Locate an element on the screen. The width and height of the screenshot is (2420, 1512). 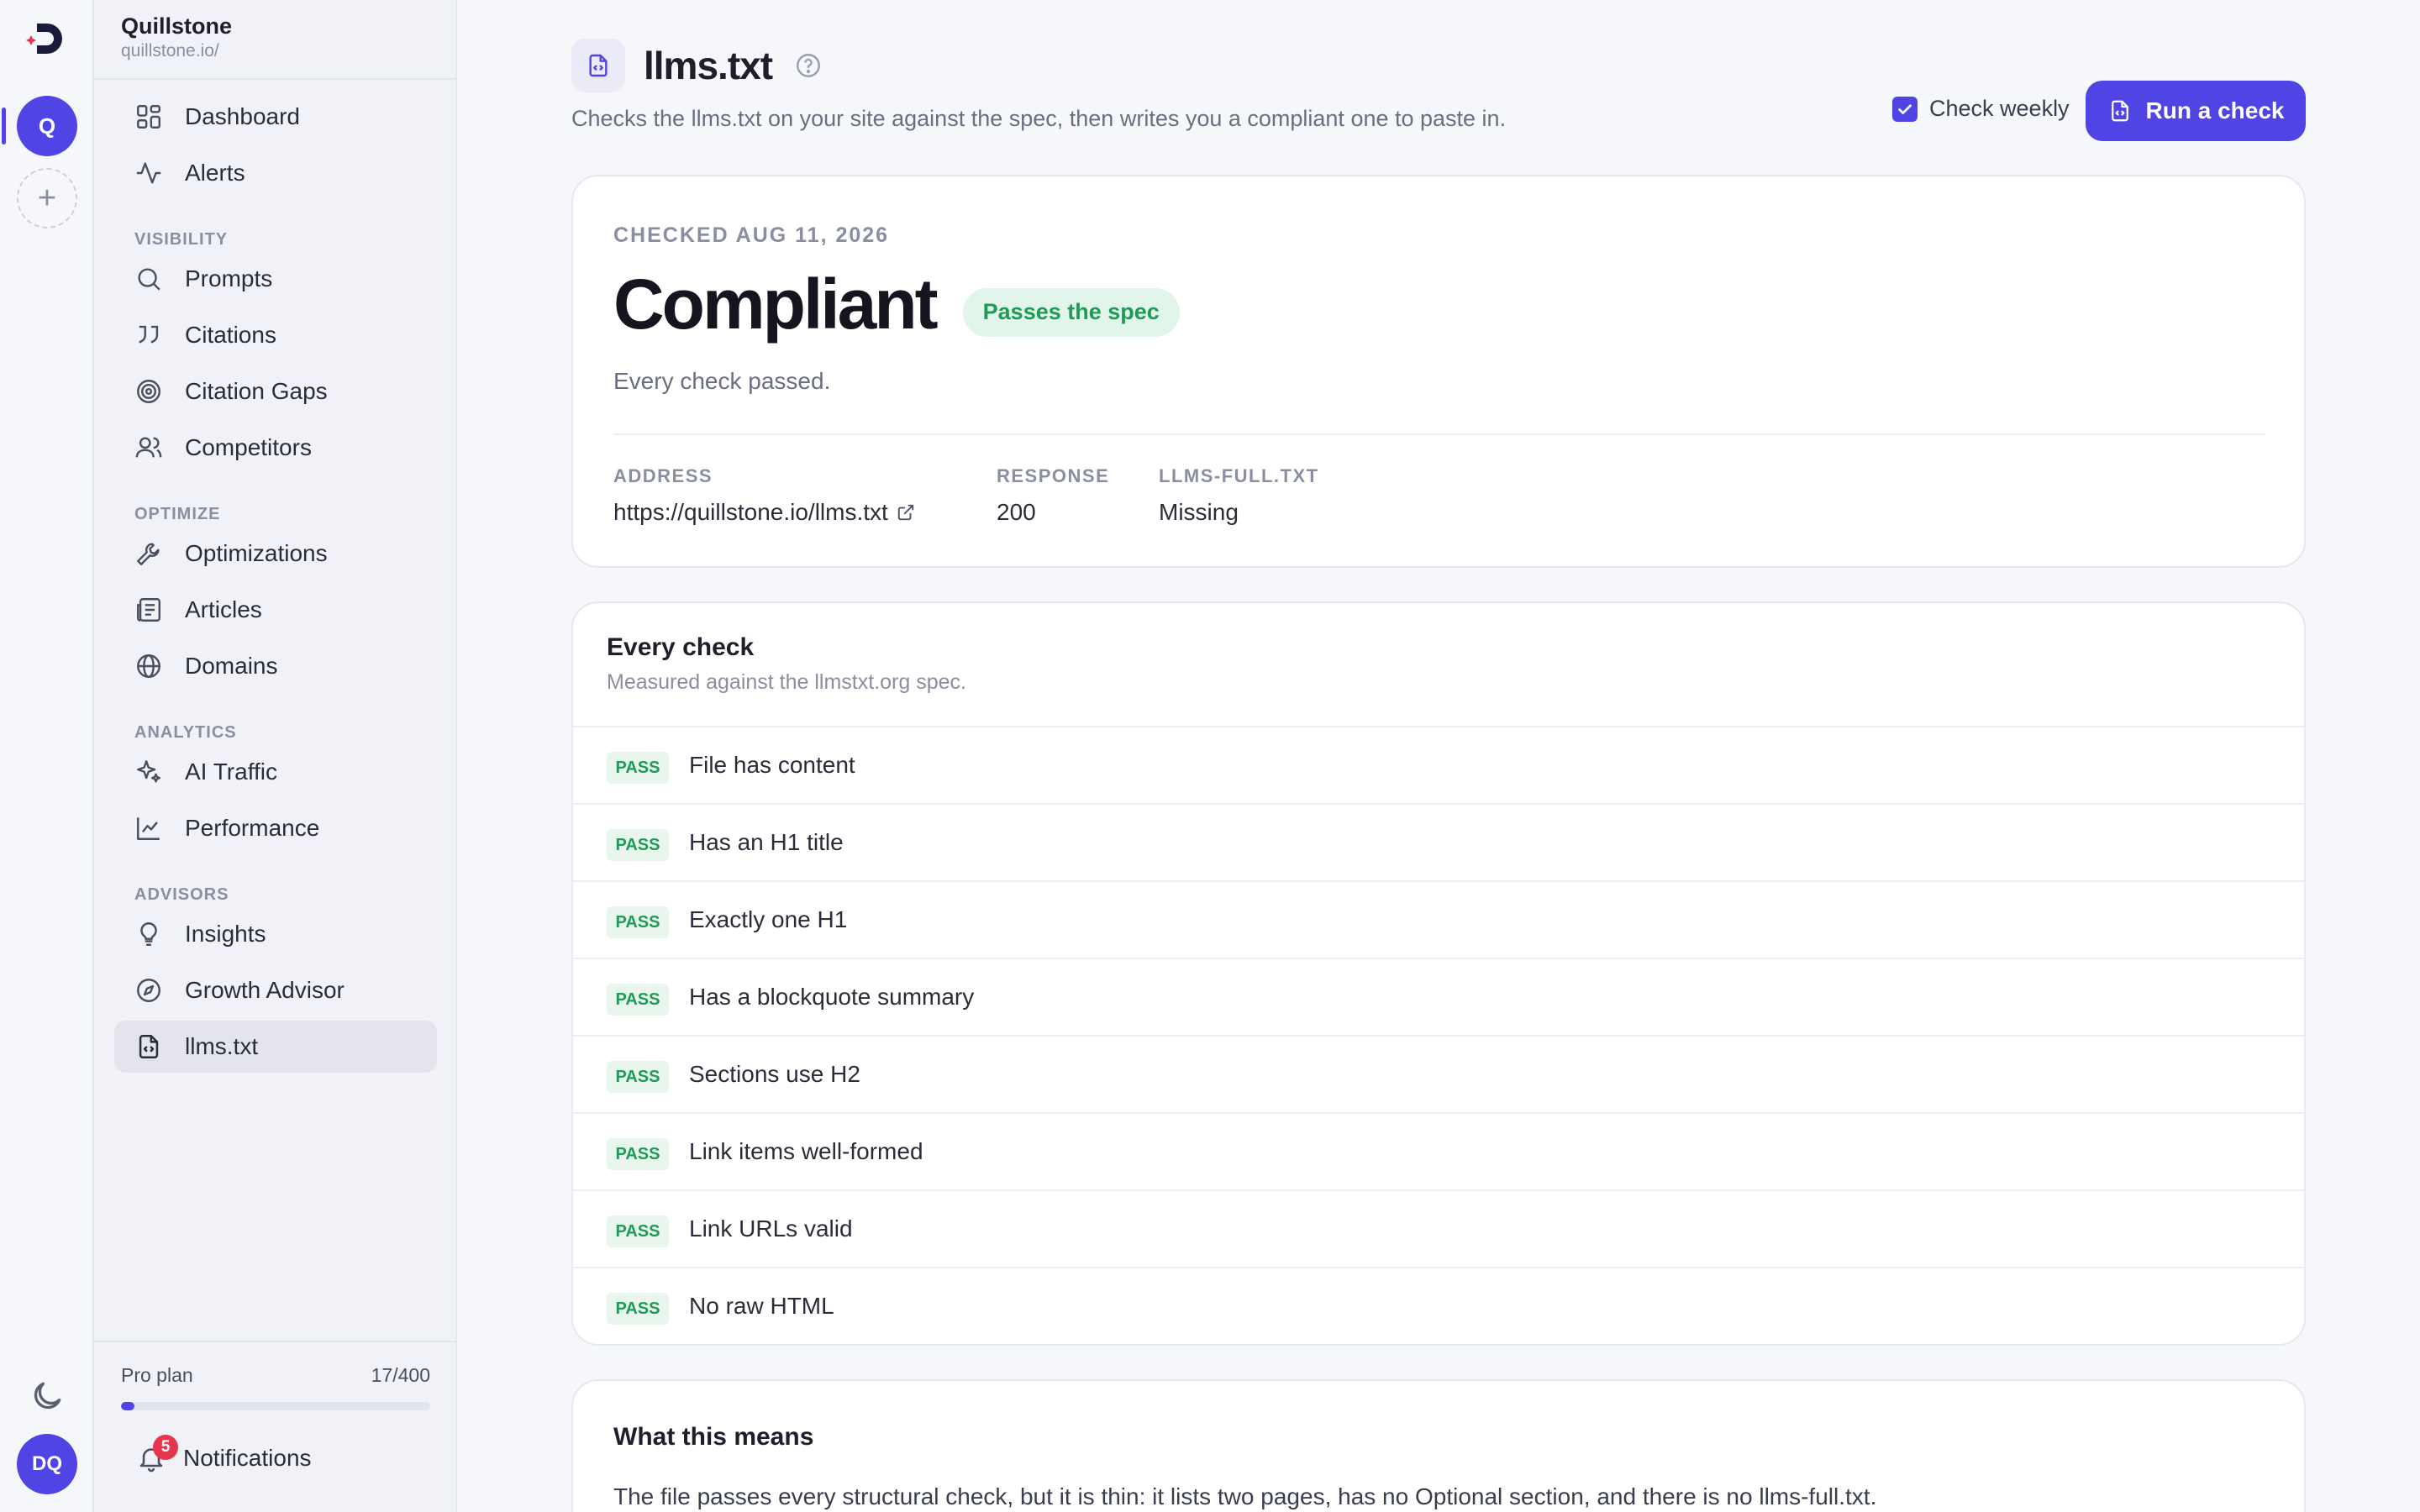
sidebar-item-label: Growth Advisor is located at coordinates (265, 990).